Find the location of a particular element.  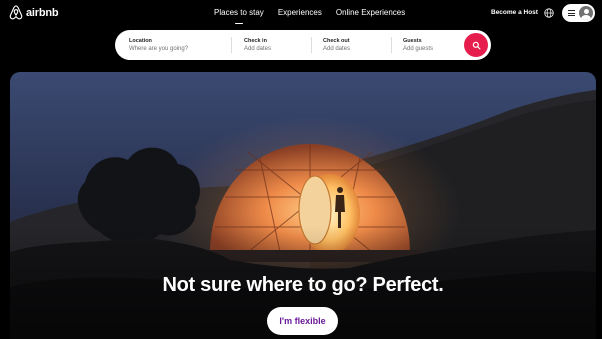

location-field: Location Where are you going? is located at coordinates (173, 45).